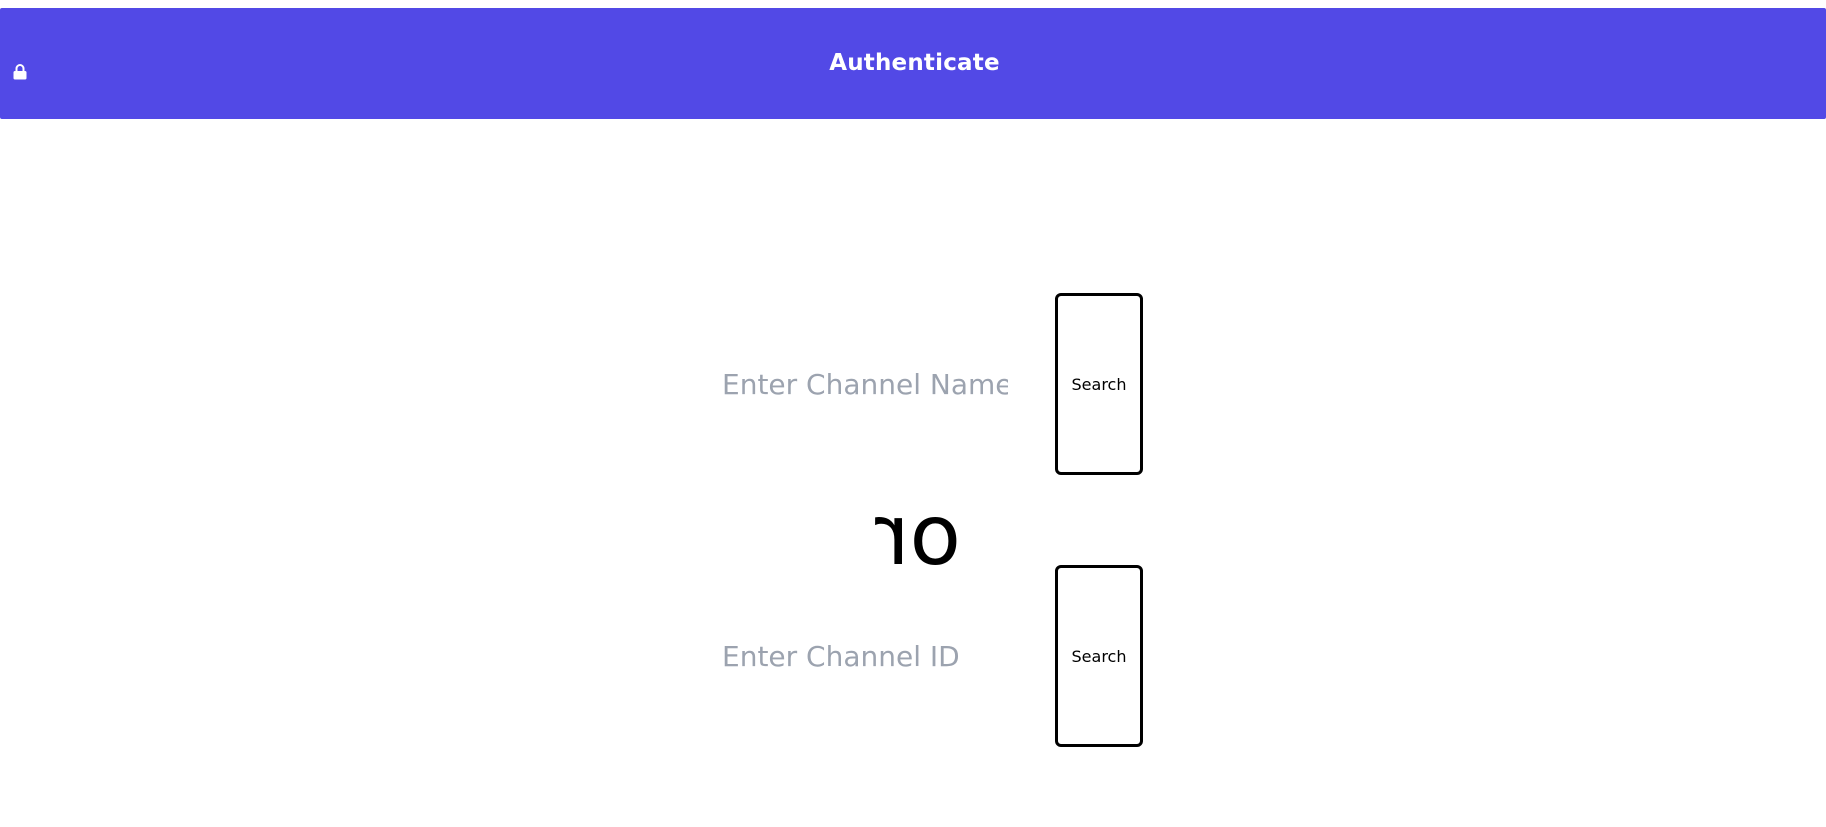  Describe the element at coordinates (865, 656) in the screenshot. I see `channel-id-input` at that location.